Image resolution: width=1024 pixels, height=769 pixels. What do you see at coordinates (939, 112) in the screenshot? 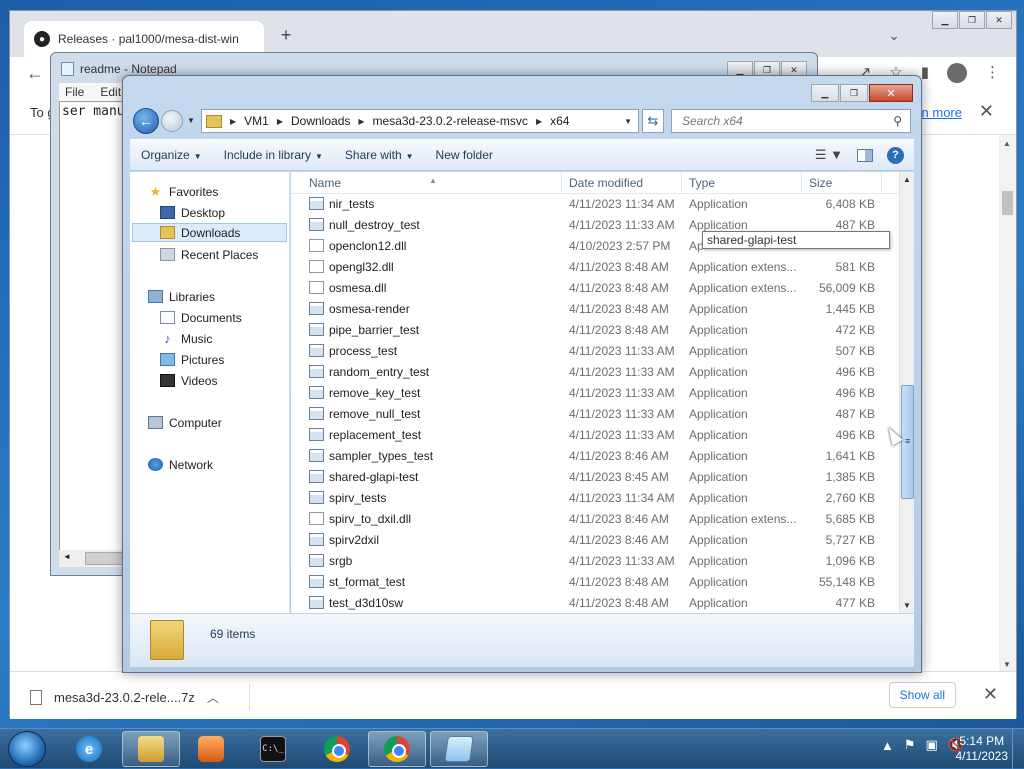
I see `infobar-learn-more-link: rn more` at bounding box center [939, 112].